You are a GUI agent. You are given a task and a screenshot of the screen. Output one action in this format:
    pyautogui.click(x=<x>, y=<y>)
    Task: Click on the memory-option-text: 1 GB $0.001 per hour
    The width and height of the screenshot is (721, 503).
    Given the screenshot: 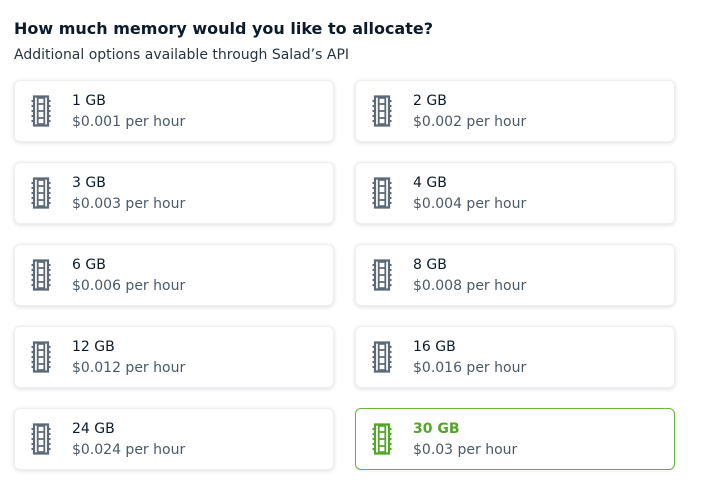 What is the action you would take?
    pyautogui.click(x=128, y=111)
    